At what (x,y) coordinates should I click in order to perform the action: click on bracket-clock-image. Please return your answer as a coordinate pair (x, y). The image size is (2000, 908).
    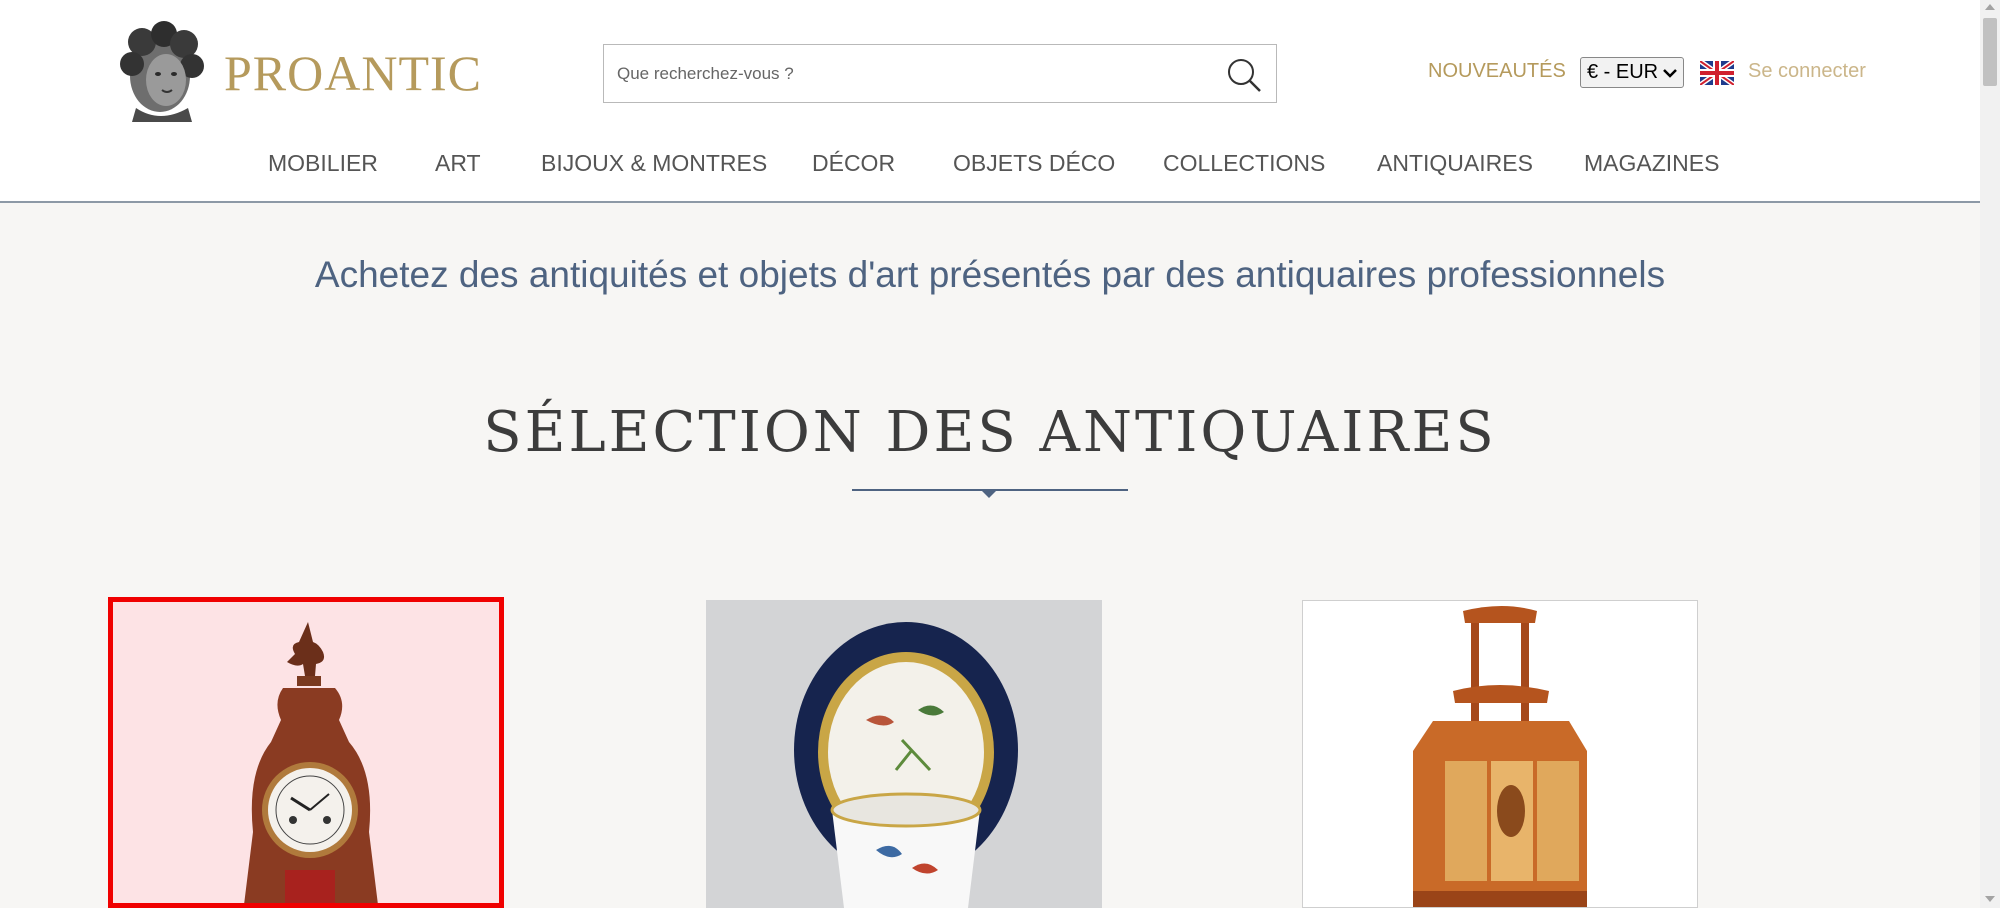
    Looking at the image, I should click on (311, 762).